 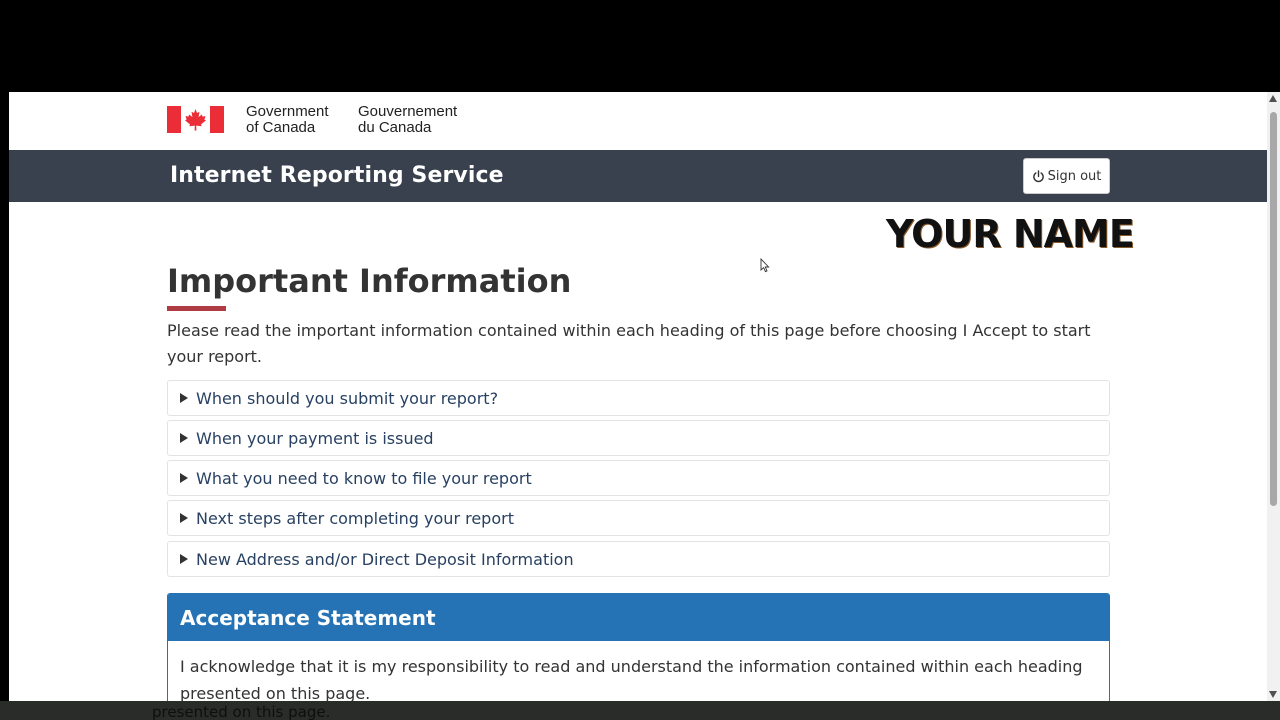 I want to click on vertical-scrollbar, so click(x=1273, y=396).